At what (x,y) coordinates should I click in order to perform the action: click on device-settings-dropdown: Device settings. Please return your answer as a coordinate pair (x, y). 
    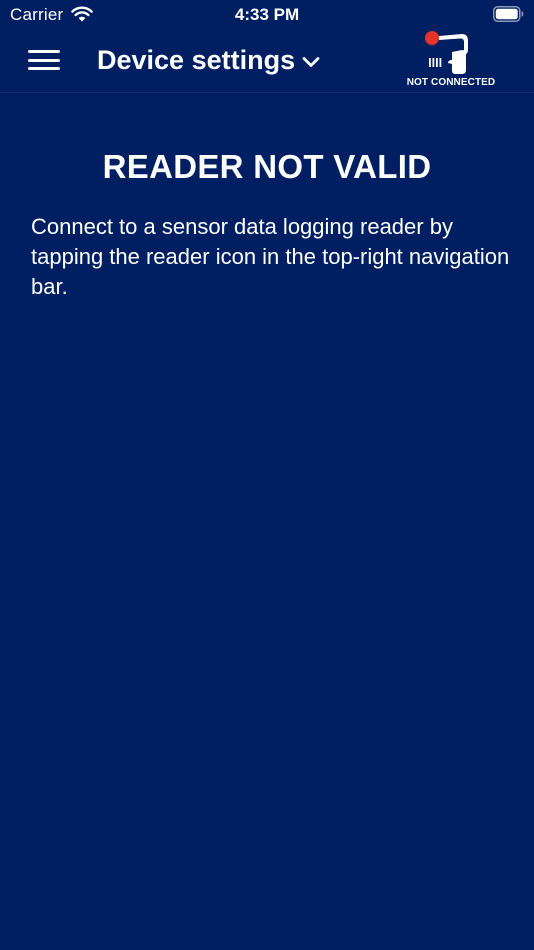
    Looking at the image, I should click on (209, 60).